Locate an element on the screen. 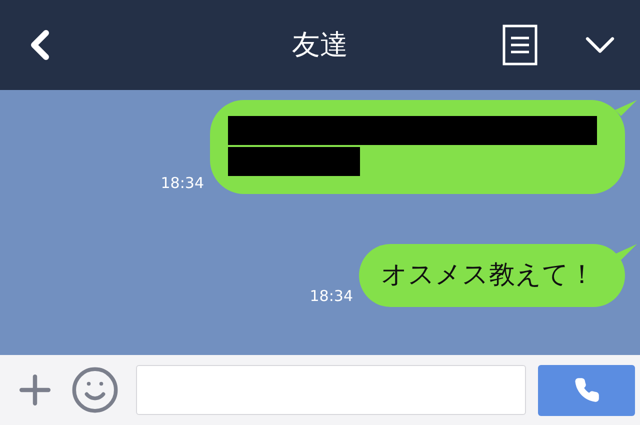 The width and height of the screenshot is (640, 425). menu-button is located at coordinates (520, 45).